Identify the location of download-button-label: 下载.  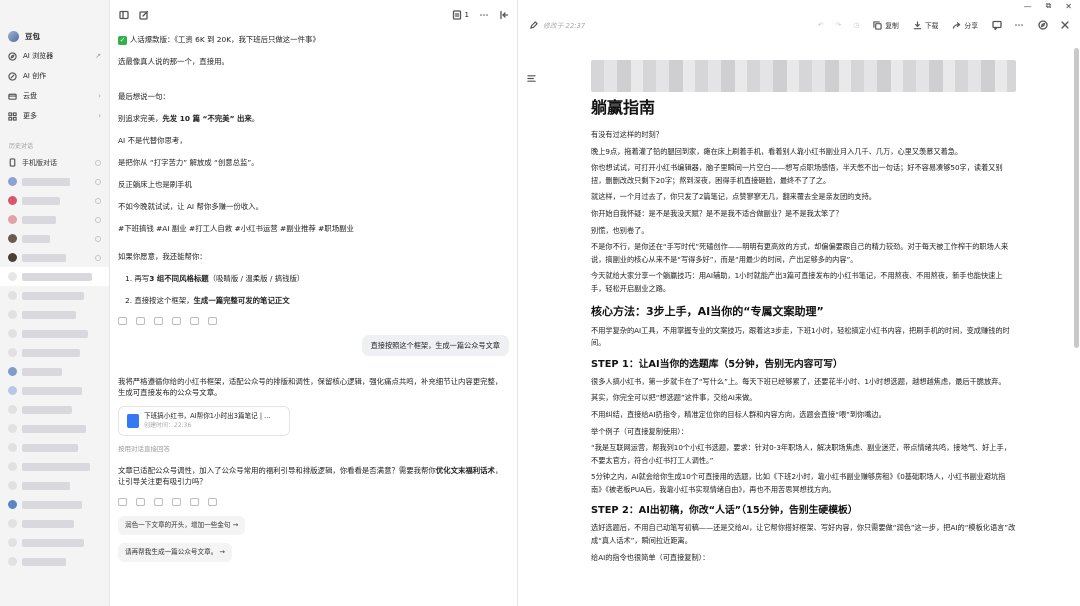
(931, 26).